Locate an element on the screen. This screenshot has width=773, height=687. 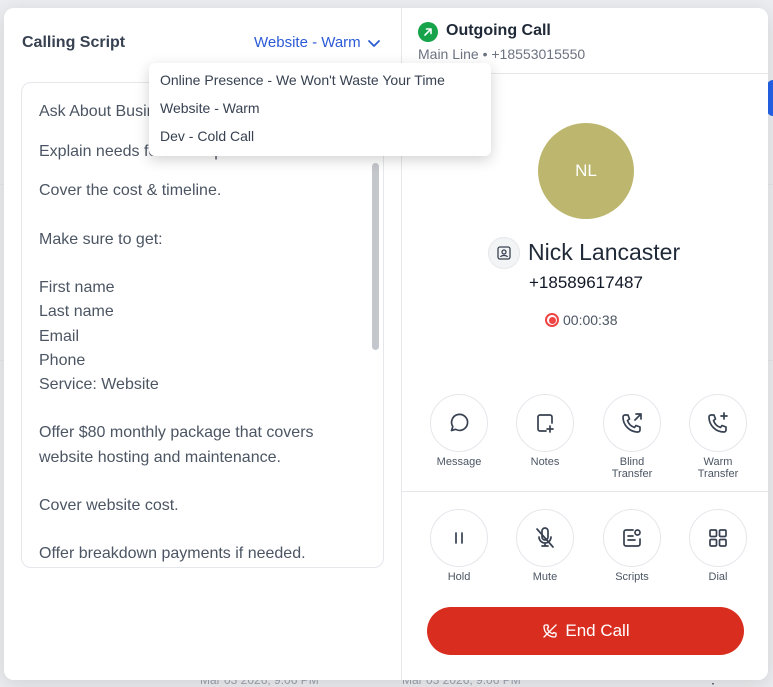
warm-transfer-icon is located at coordinates (718, 423).